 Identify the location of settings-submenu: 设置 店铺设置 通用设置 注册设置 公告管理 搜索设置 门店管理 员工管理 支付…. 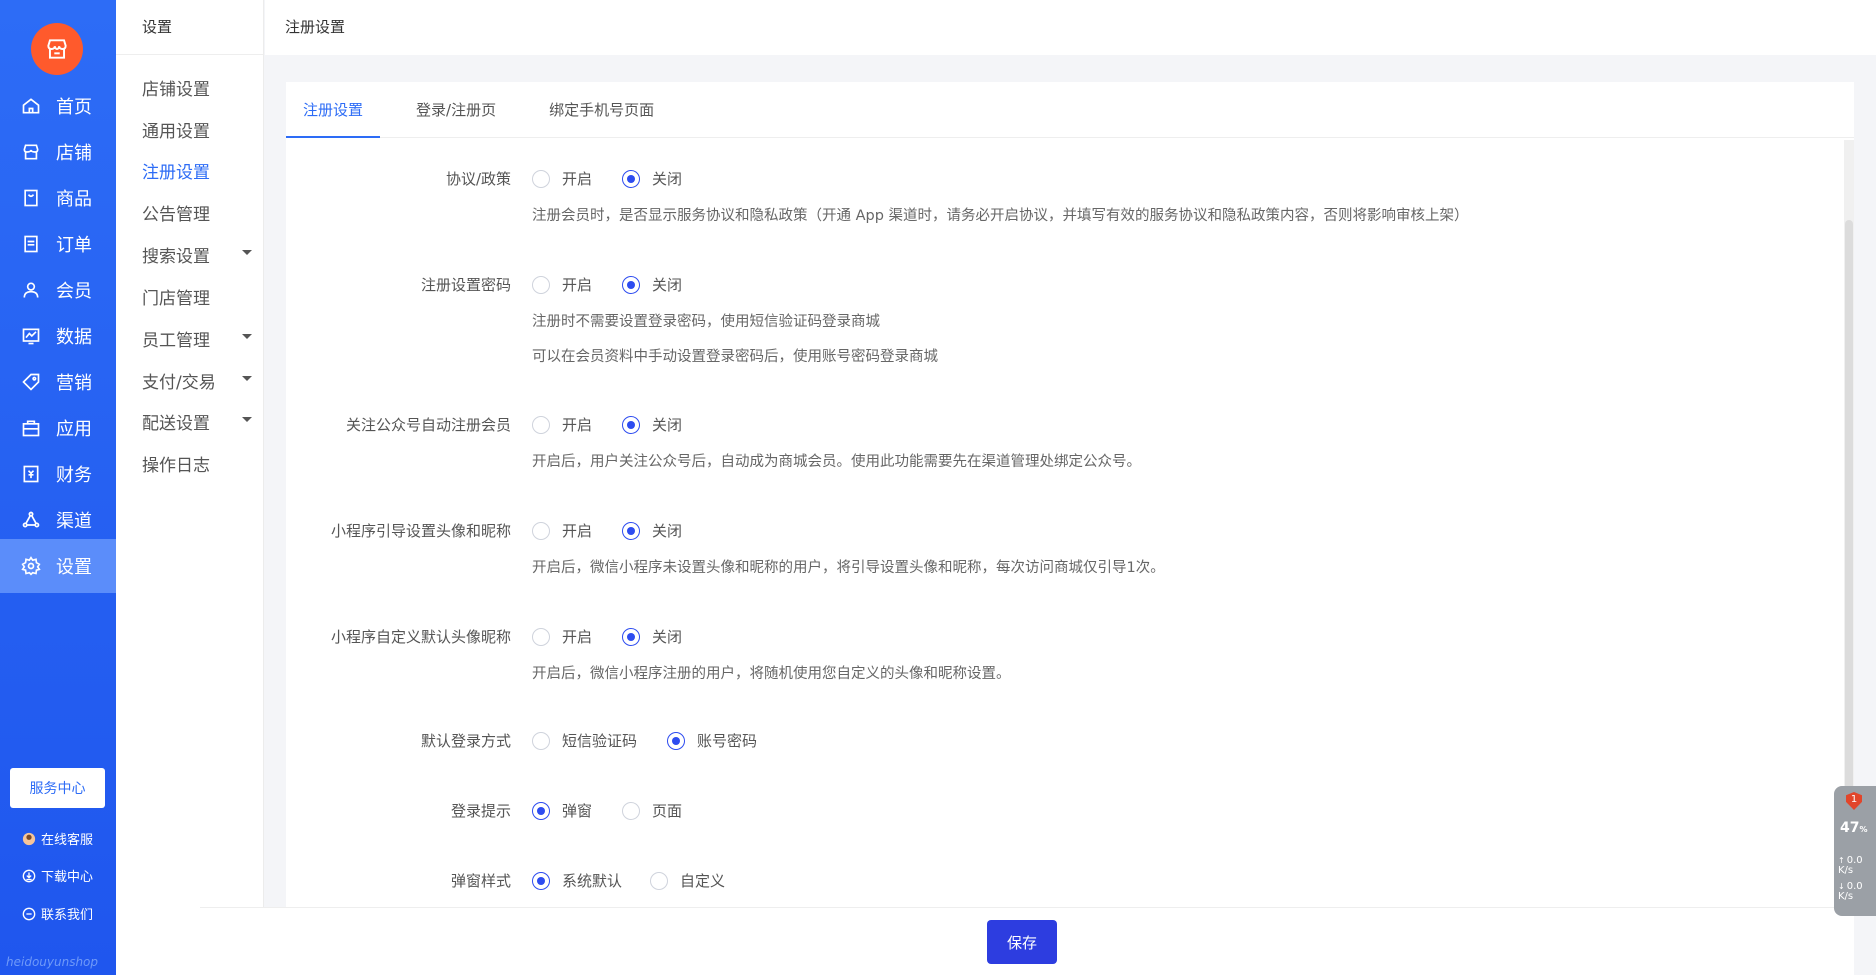
(190, 487).